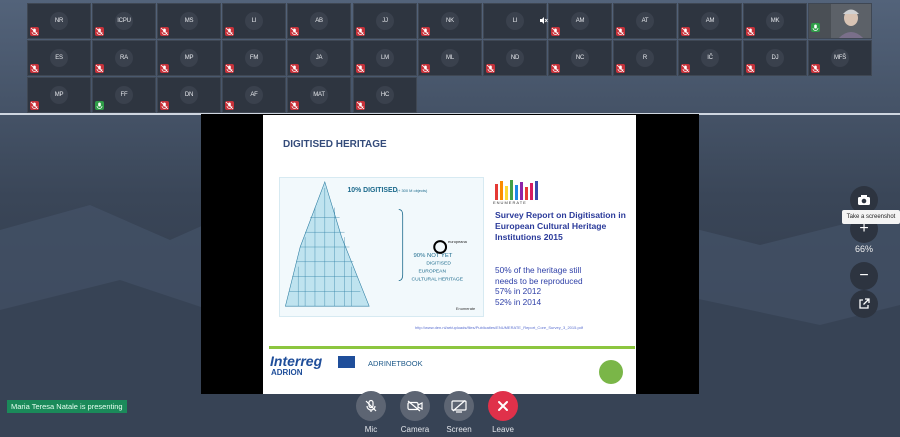 The width and height of the screenshot is (900, 437). I want to click on participant-avatar: ES, so click(59, 58).